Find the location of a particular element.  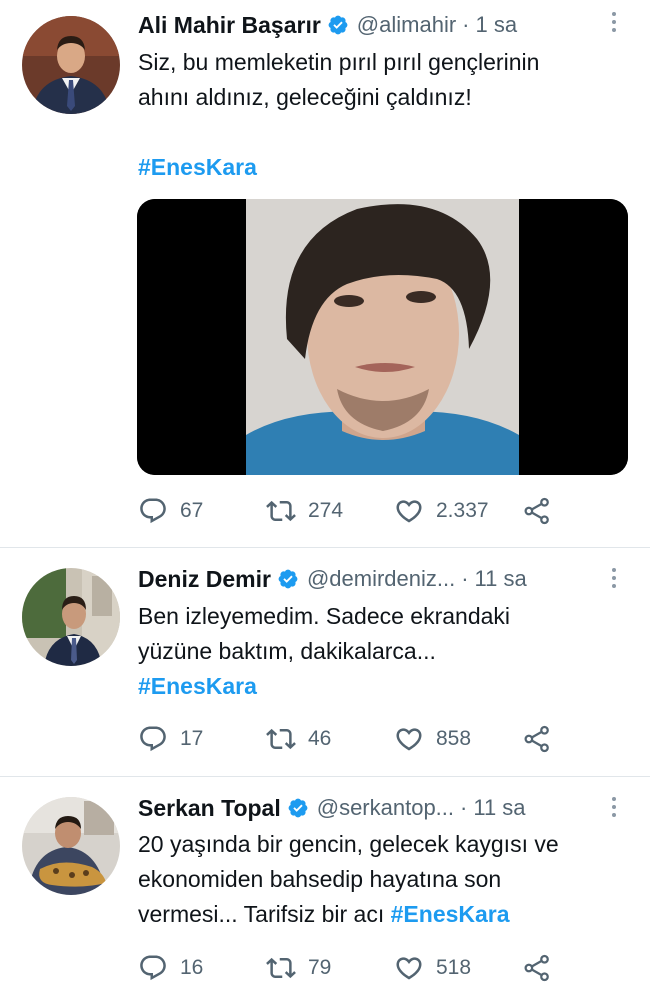

text-line: Ben izleyemedim. Sadece ekrandaki is located at coordinates (324, 616).